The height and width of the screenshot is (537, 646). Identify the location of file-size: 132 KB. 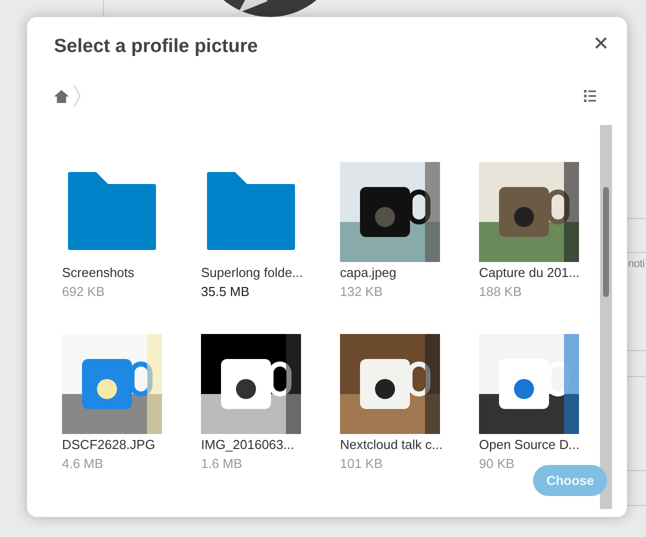
(362, 292).